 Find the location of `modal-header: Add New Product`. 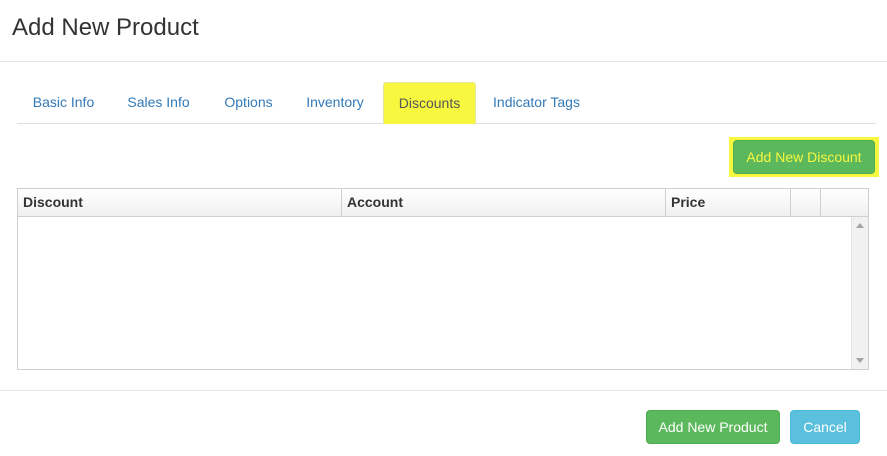

modal-header: Add New Product is located at coordinates (443, 31).